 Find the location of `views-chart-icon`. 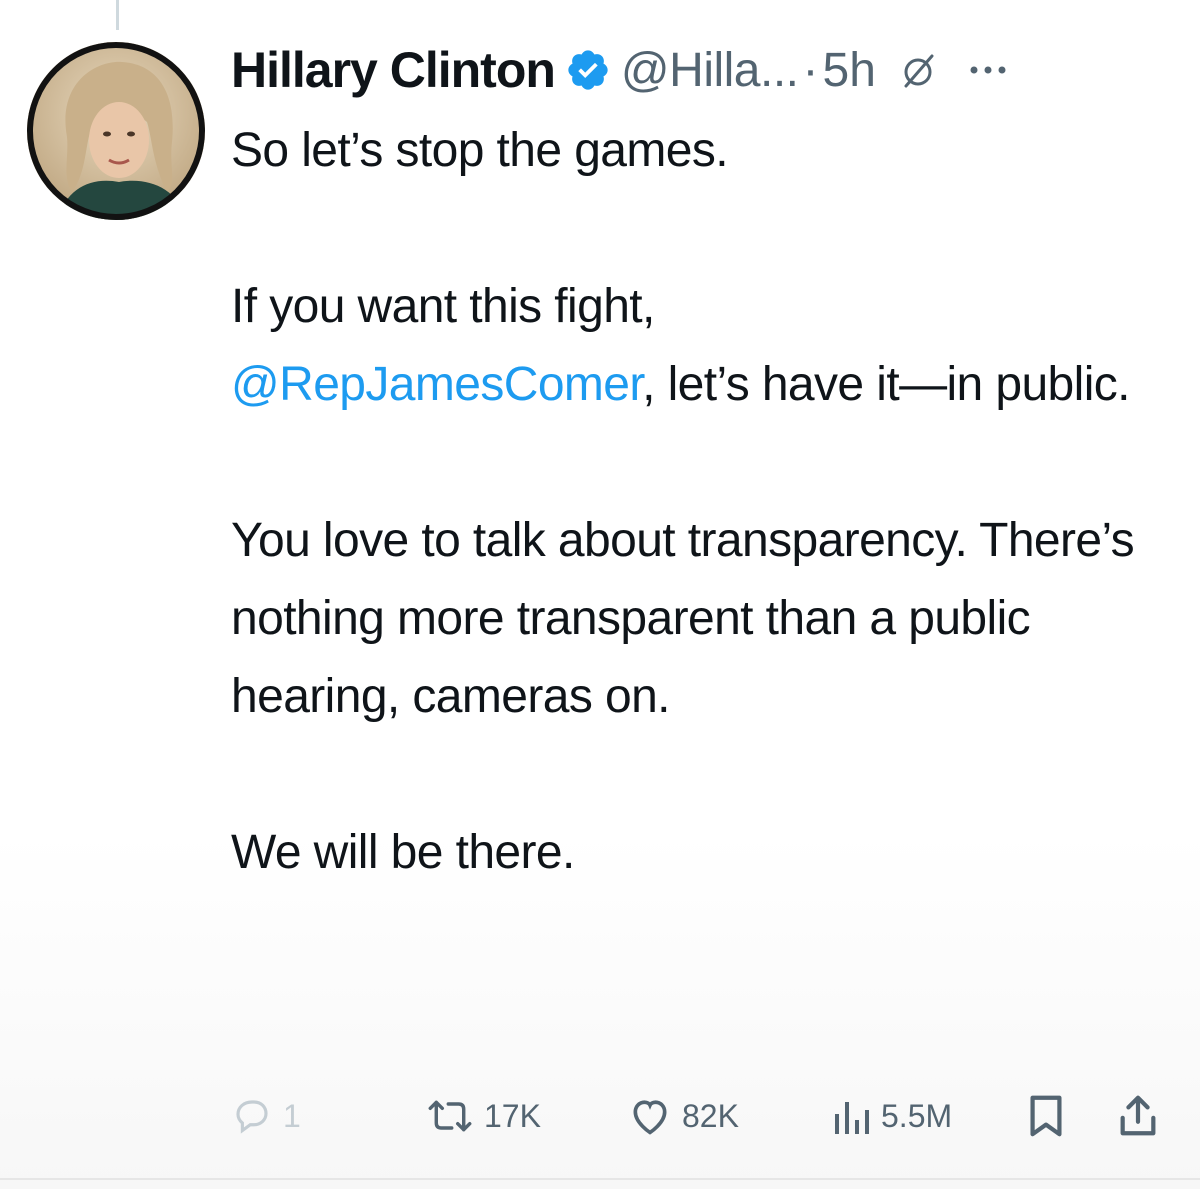

views-chart-icon is located at coordinates (851, 1116).